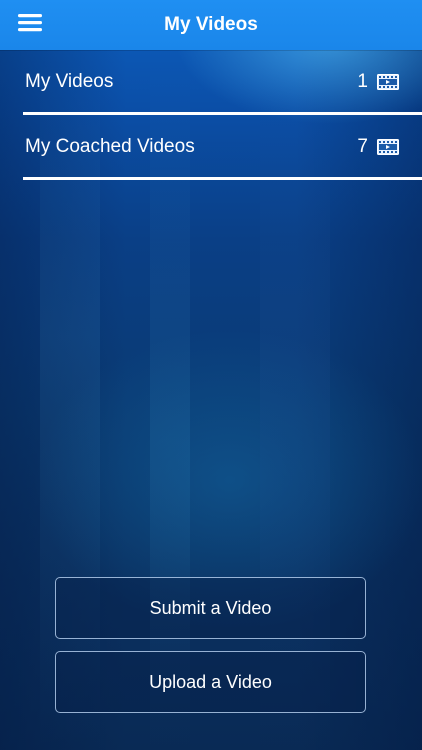  I want to click on list-item-my-videos: My Videos 1, so click(222, 82).